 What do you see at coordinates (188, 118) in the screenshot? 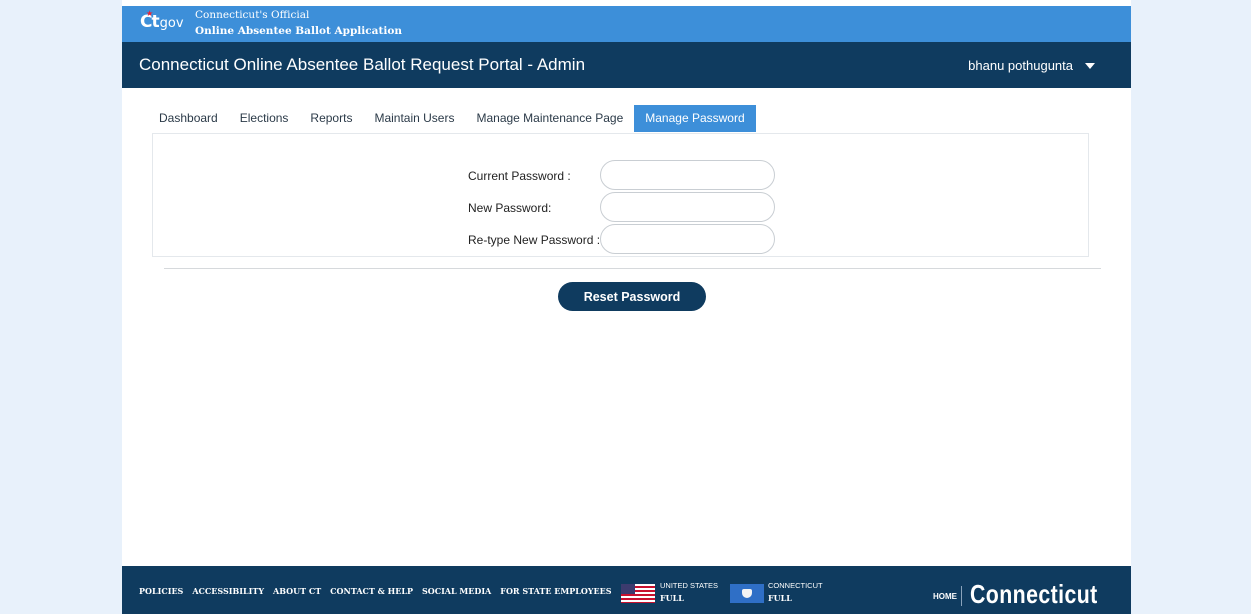
I see `tab-dashboard: Dashboard` at bounding box center [188, 118].